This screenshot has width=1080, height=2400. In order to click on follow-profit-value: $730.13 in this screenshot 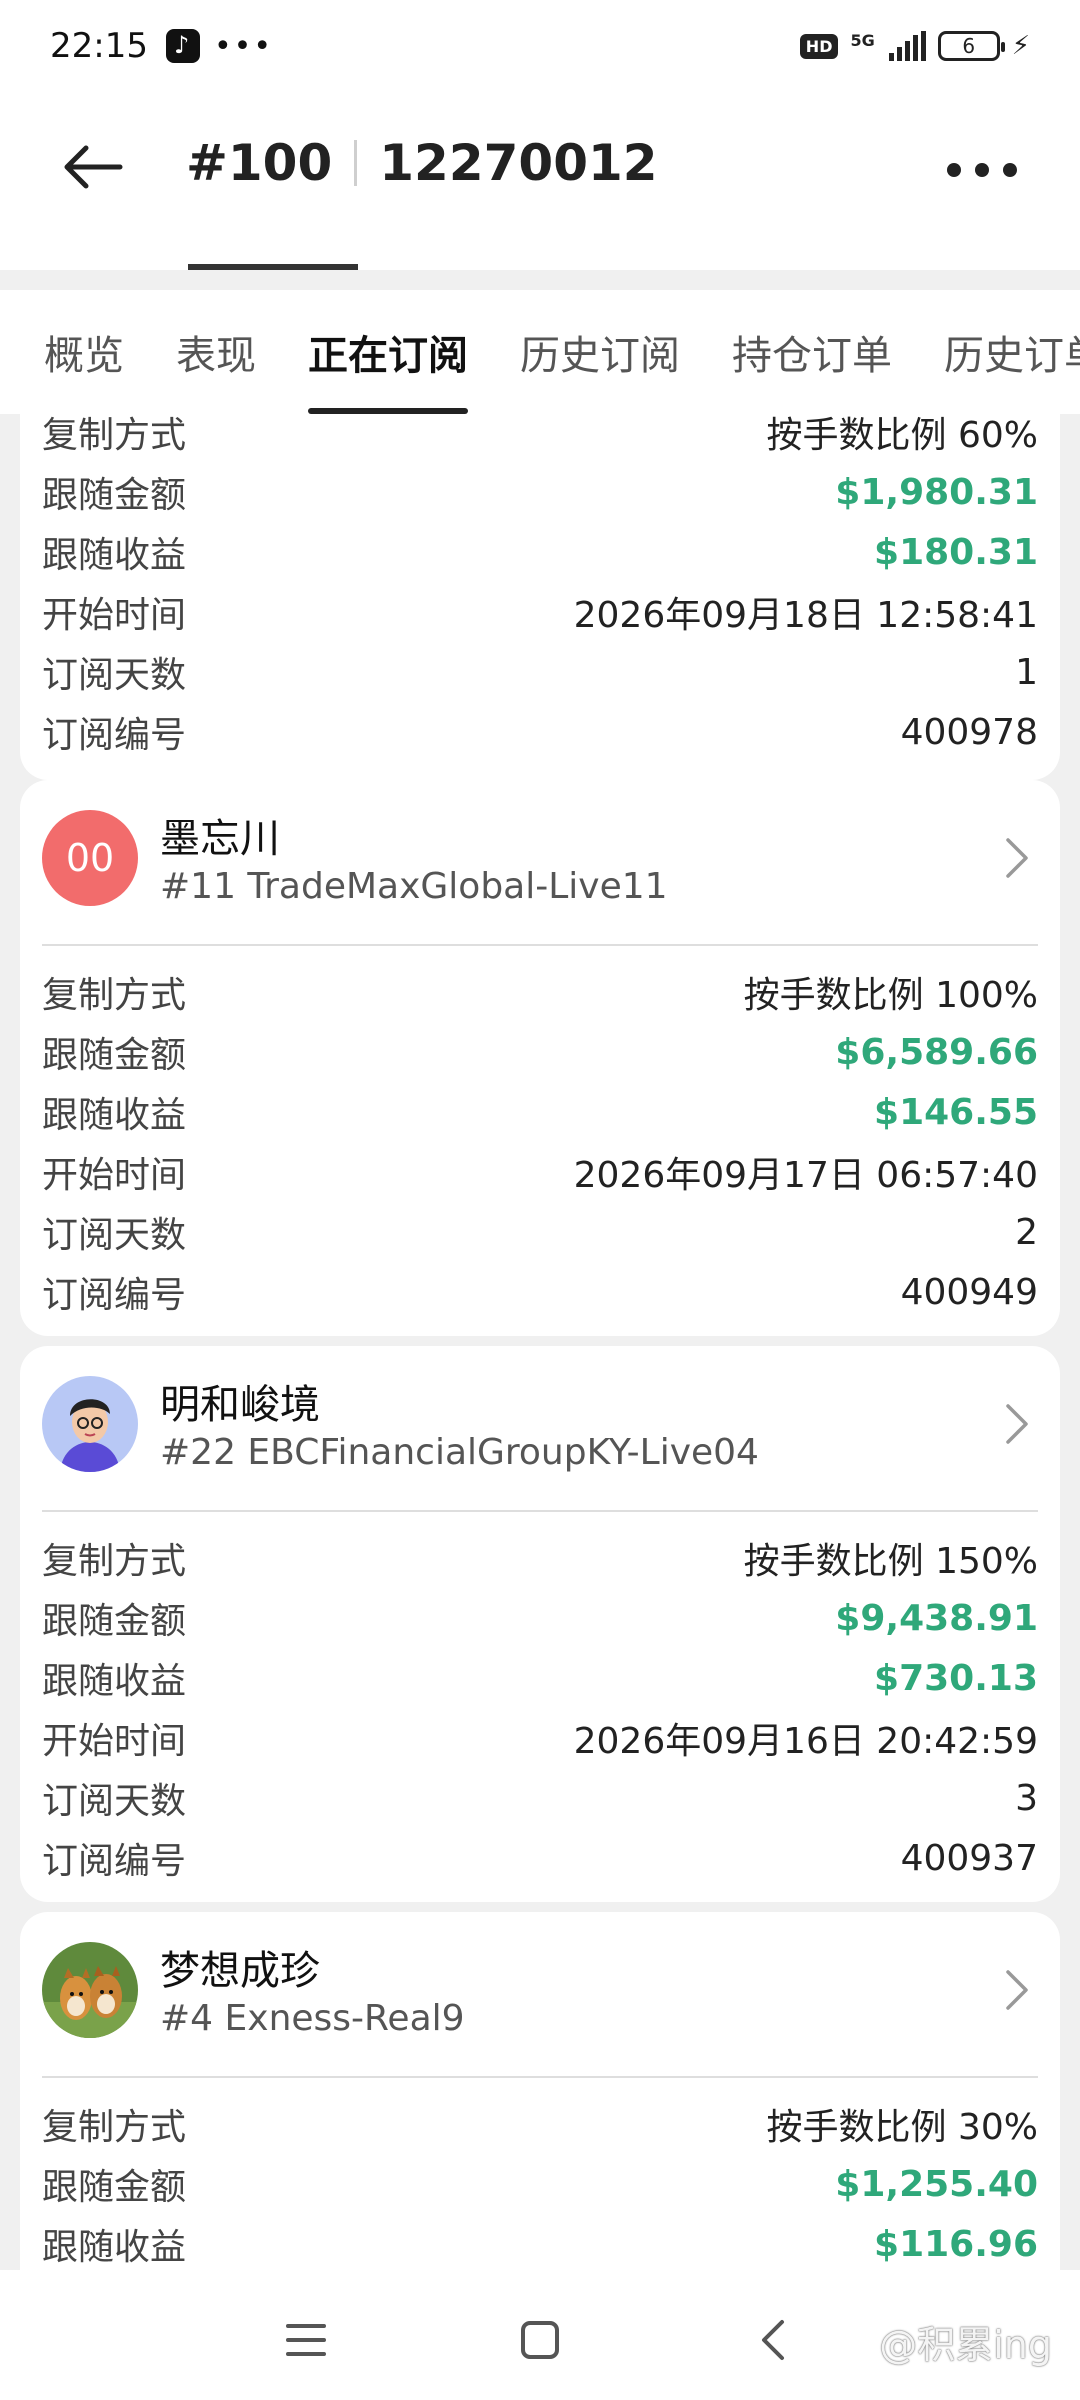, I will do `click(956, 1678)`.